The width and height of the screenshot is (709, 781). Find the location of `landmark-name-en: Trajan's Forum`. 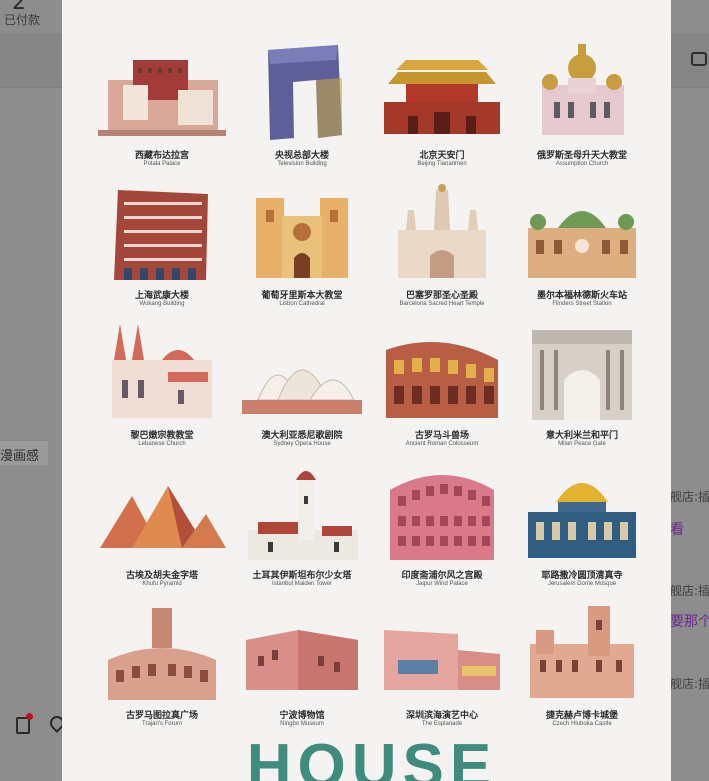

landmark-name-en: Trajan's Forum is located at coordinates (162, 724).